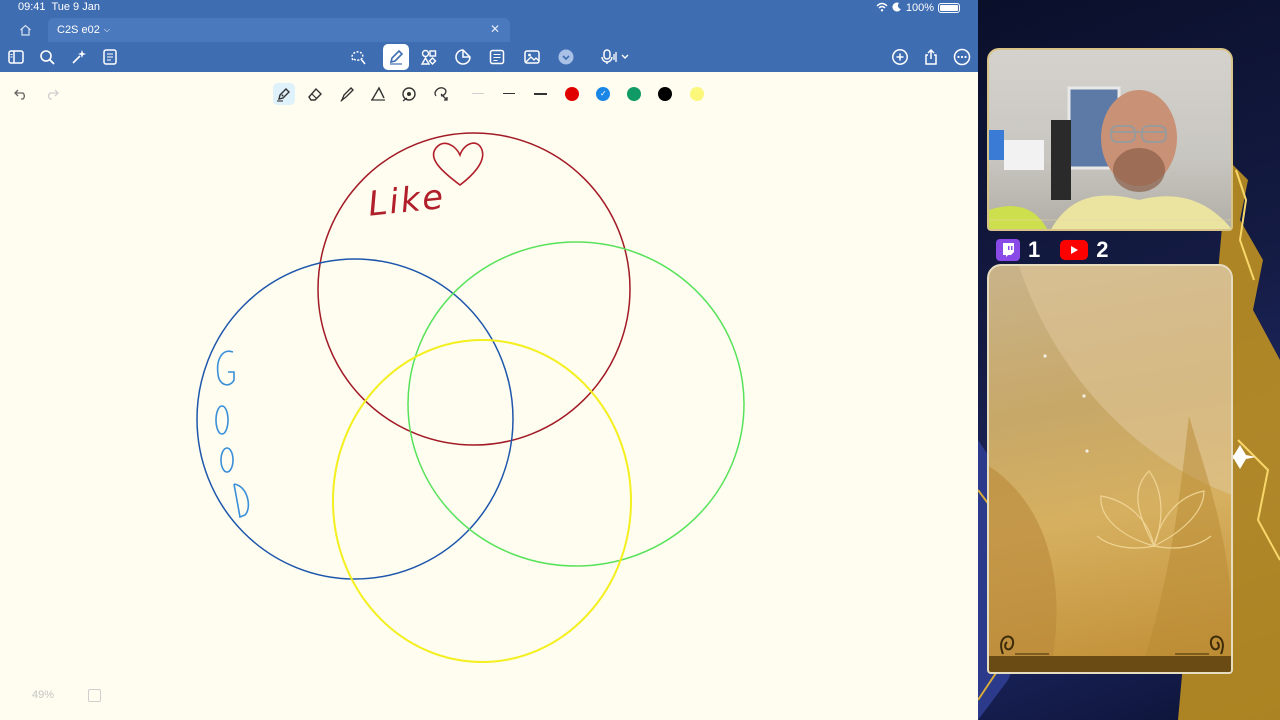 This screenshot has width=1280, height=720. I want to click on chevron-down-icon: ⌵, so click(107, 30).